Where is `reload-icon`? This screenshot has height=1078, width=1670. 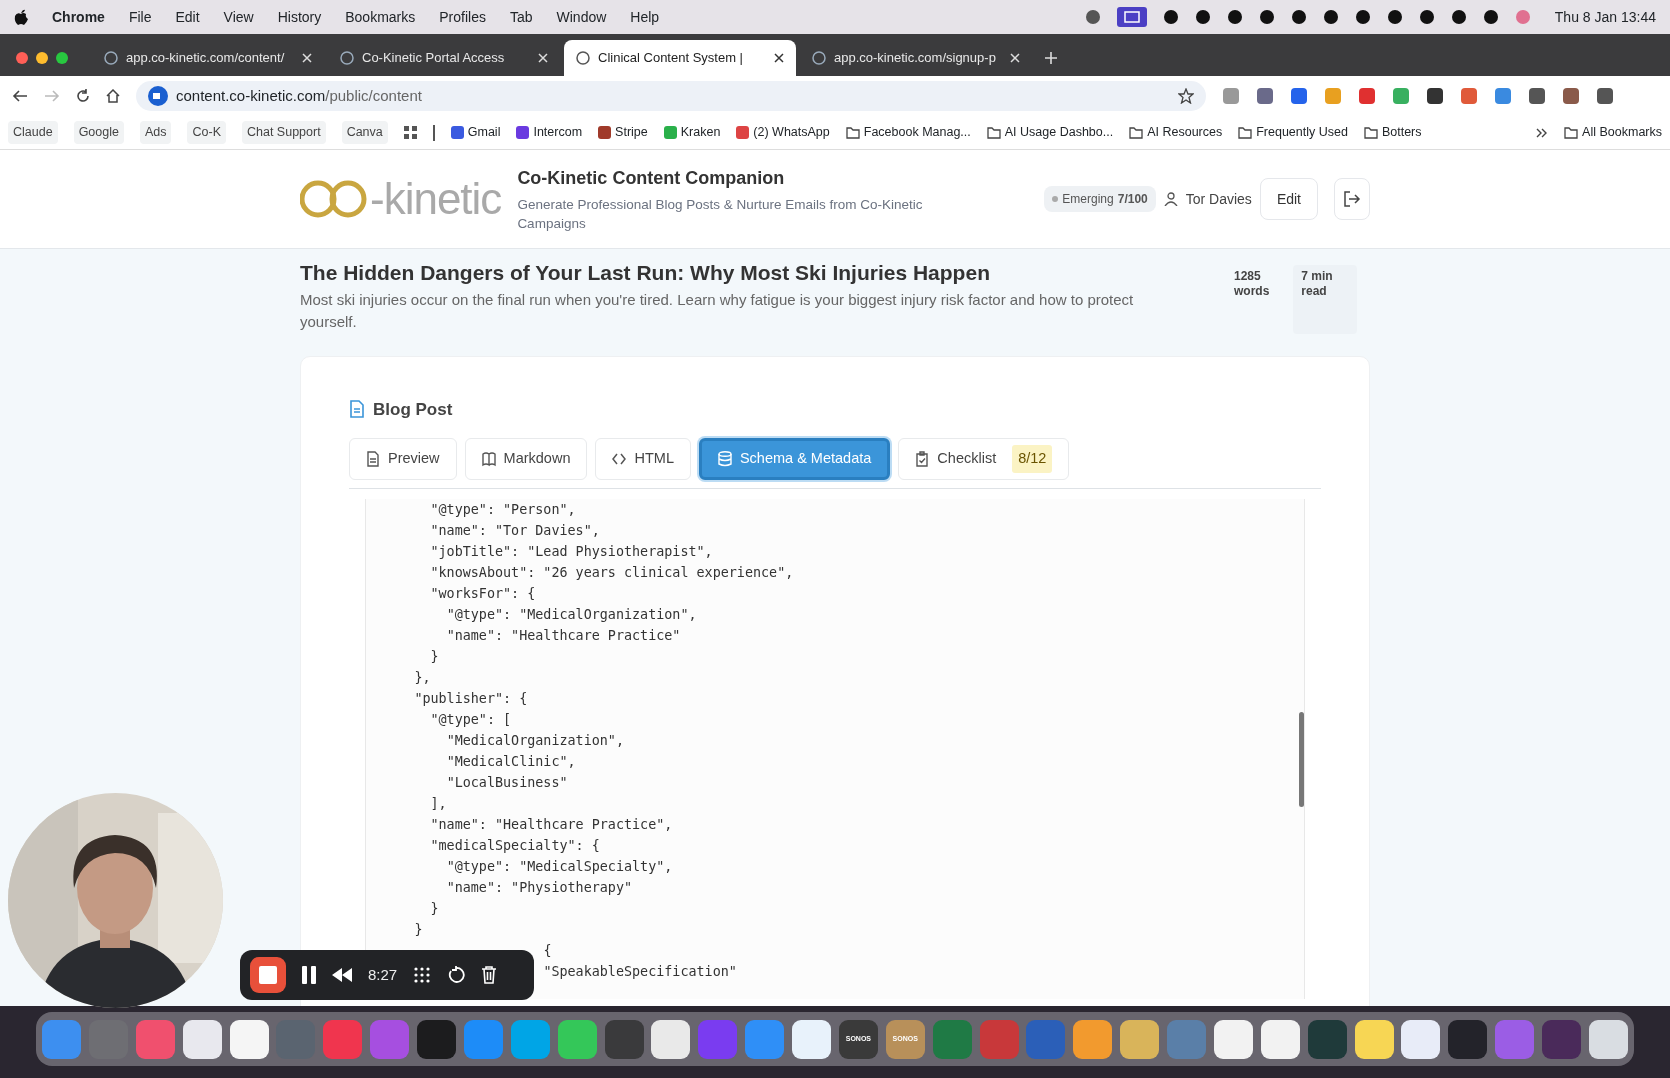 reload-icon is located at coordinates (83, 96).